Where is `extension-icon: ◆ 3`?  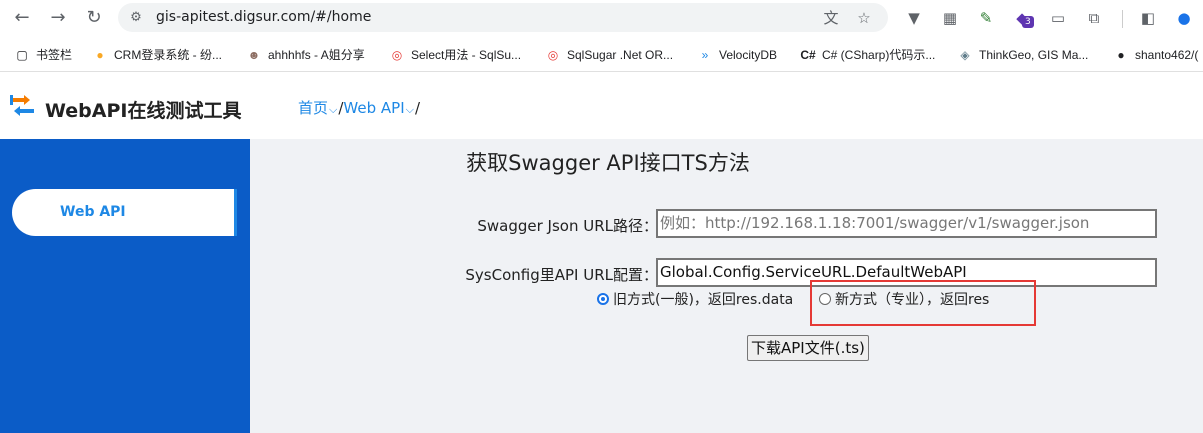 extension-icon: ◆ 3 is located at coordinates (1022, 18).